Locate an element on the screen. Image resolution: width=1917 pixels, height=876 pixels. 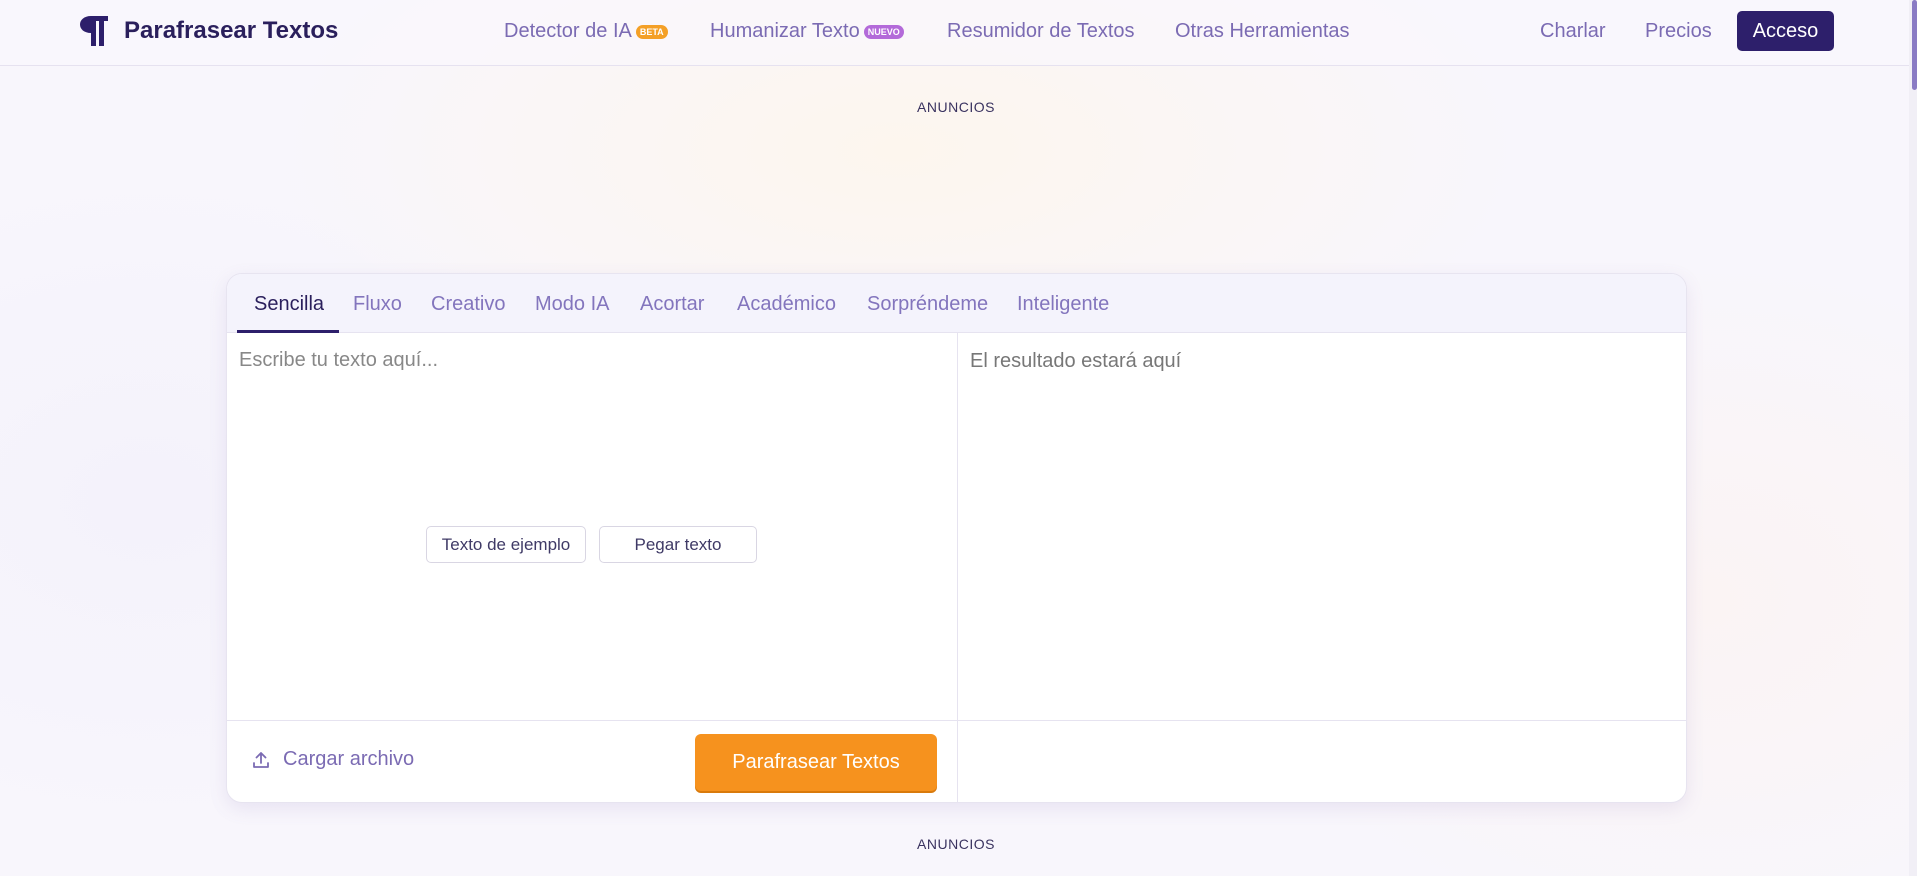
upload-file-button: Cargar archivo is located at coordinates (332, 759).